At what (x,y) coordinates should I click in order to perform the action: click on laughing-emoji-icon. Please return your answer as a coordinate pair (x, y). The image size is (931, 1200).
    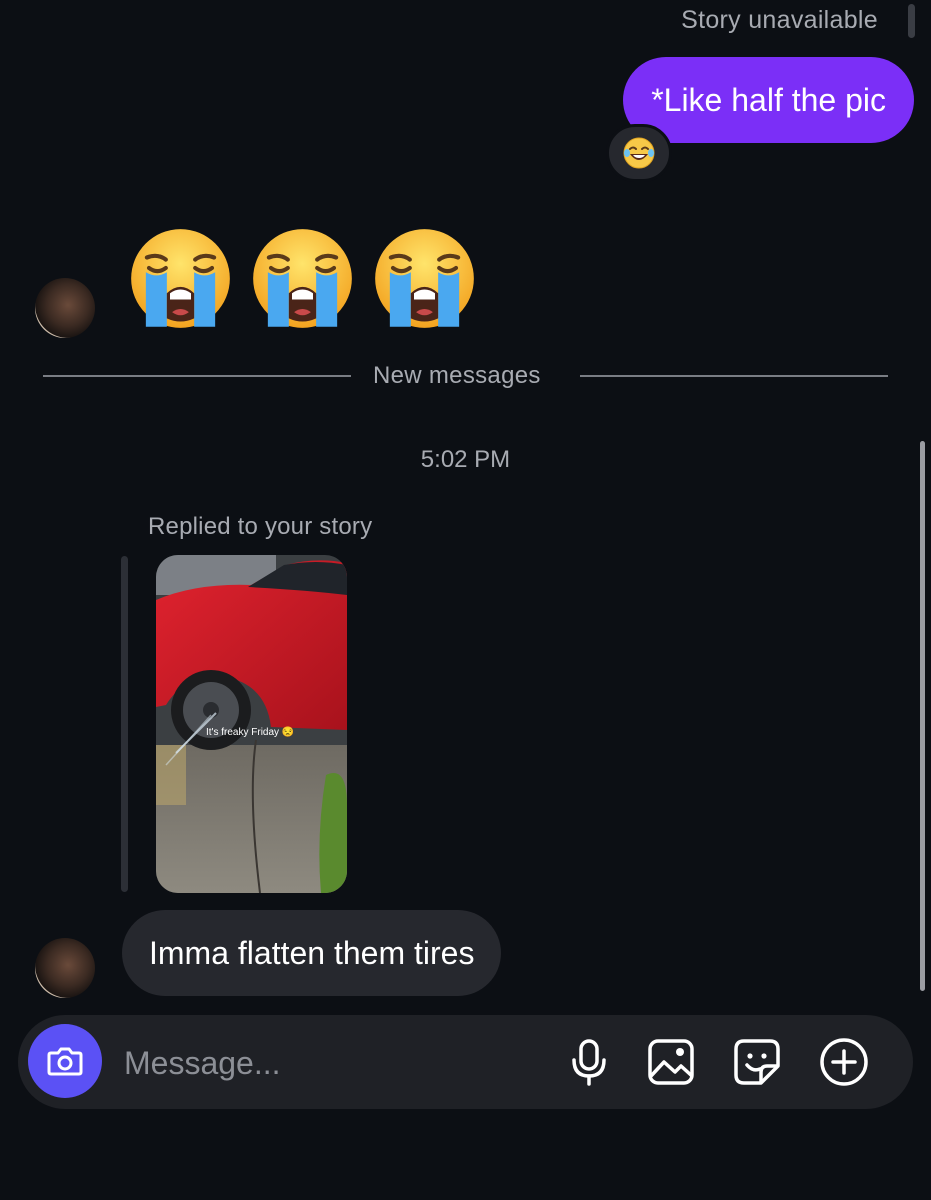
    Looking at the image, I should click on (639, 153).